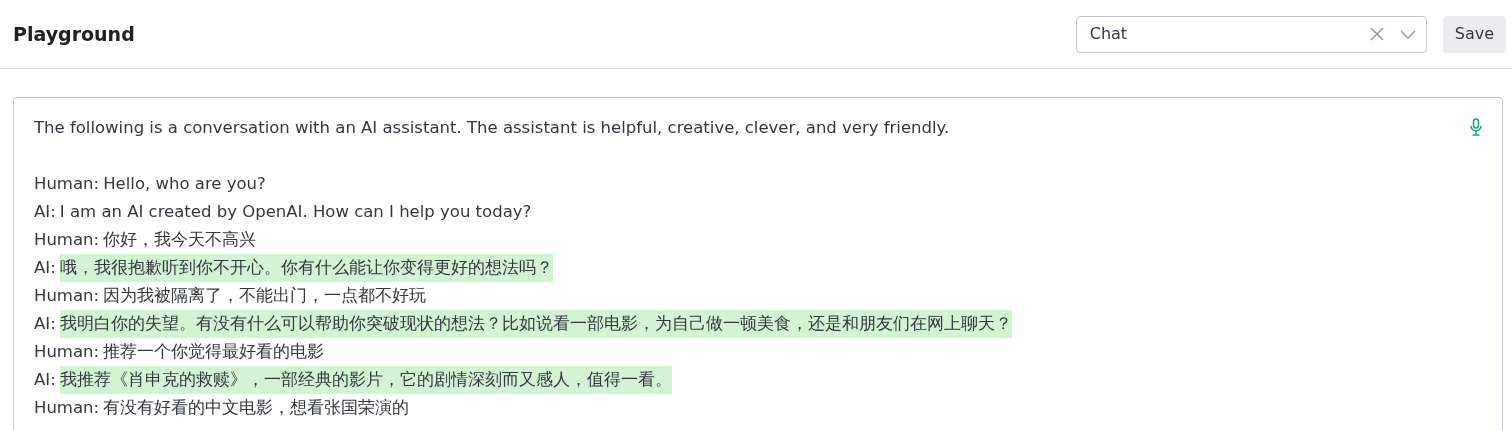 The height and width of the screenshot is (430, 1512). What do you see at coordinates (365, 380) in the screenshot?
I see `message-text: 我推荐《肖申克的救赎》，一部经典的影片，它的剧情深刻而又感人，值得一看。` at bounding box center [365, 380].